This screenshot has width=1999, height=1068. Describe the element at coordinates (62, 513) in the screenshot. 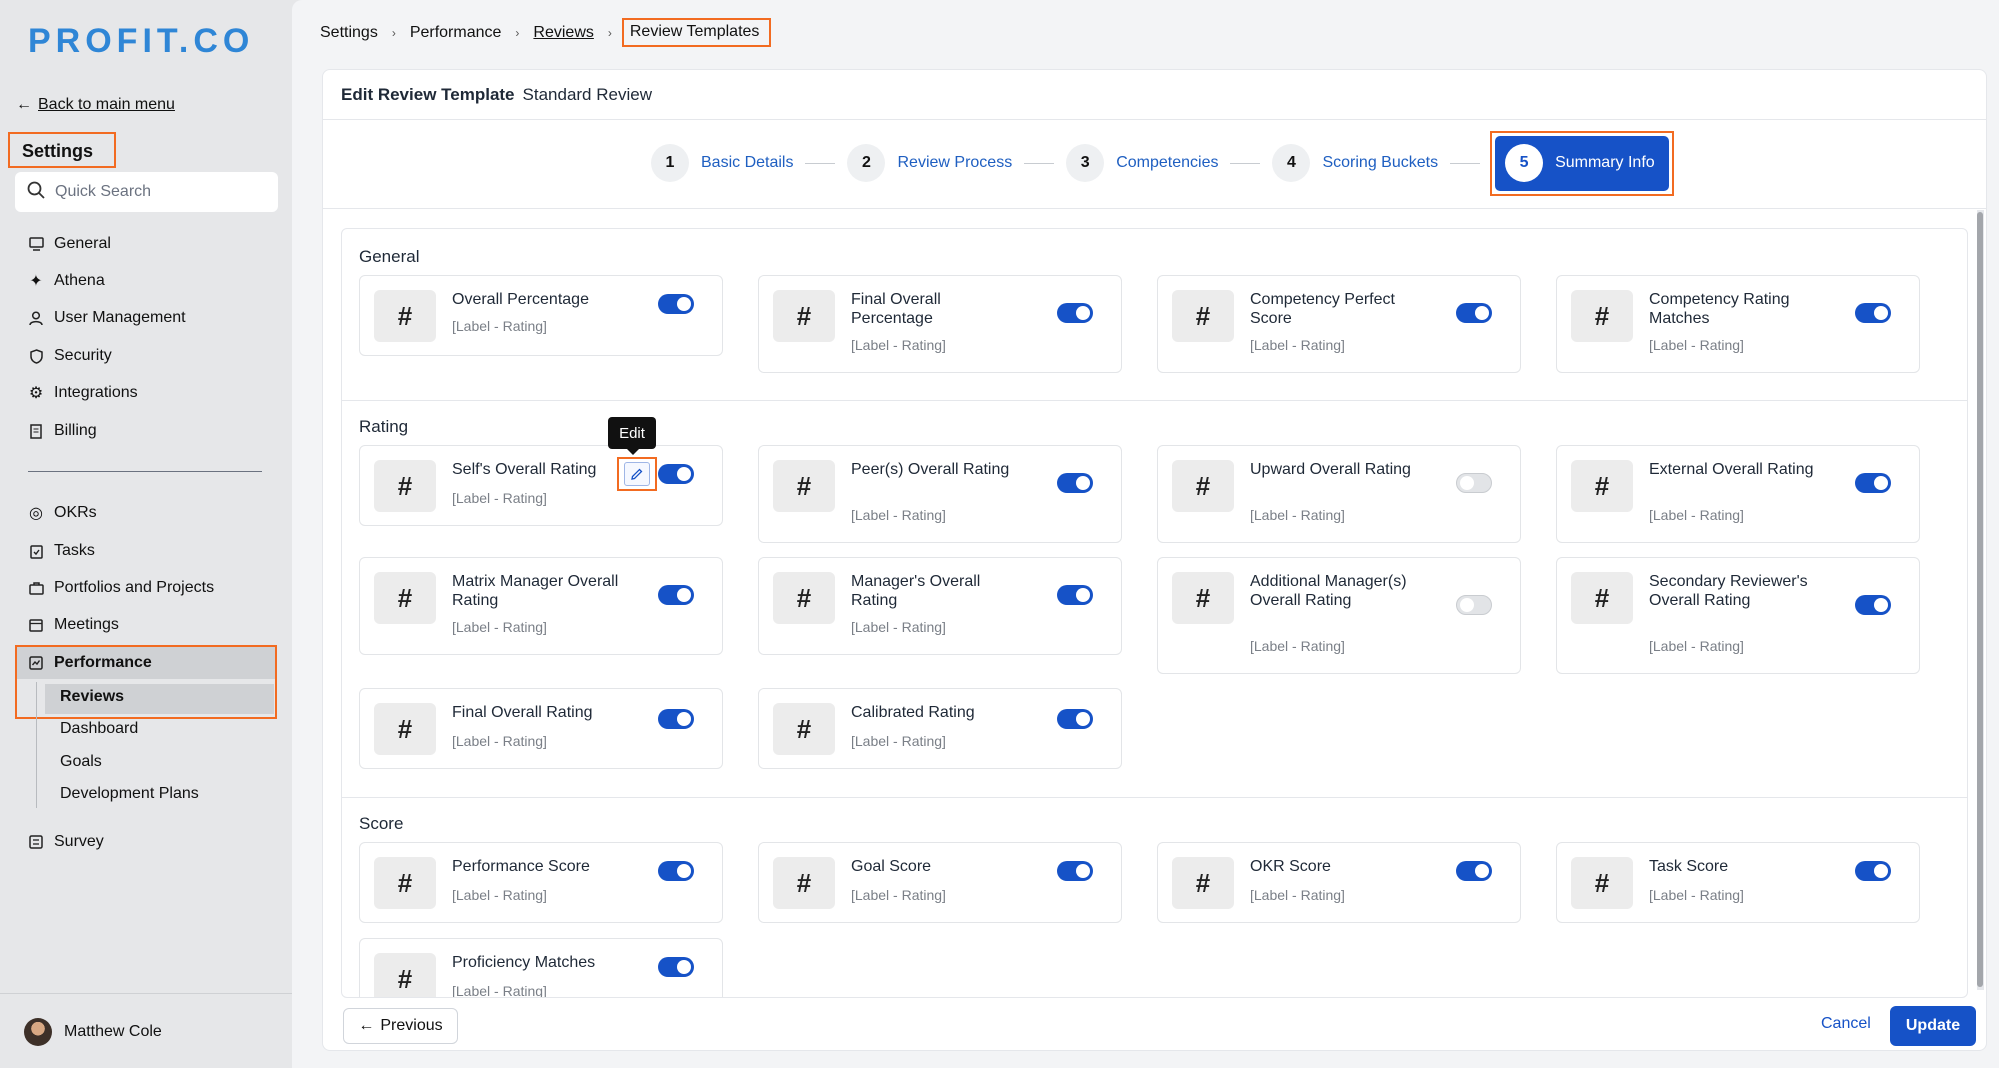

I see `sidebar-item-okrs: ◎ OKRs` at that location.